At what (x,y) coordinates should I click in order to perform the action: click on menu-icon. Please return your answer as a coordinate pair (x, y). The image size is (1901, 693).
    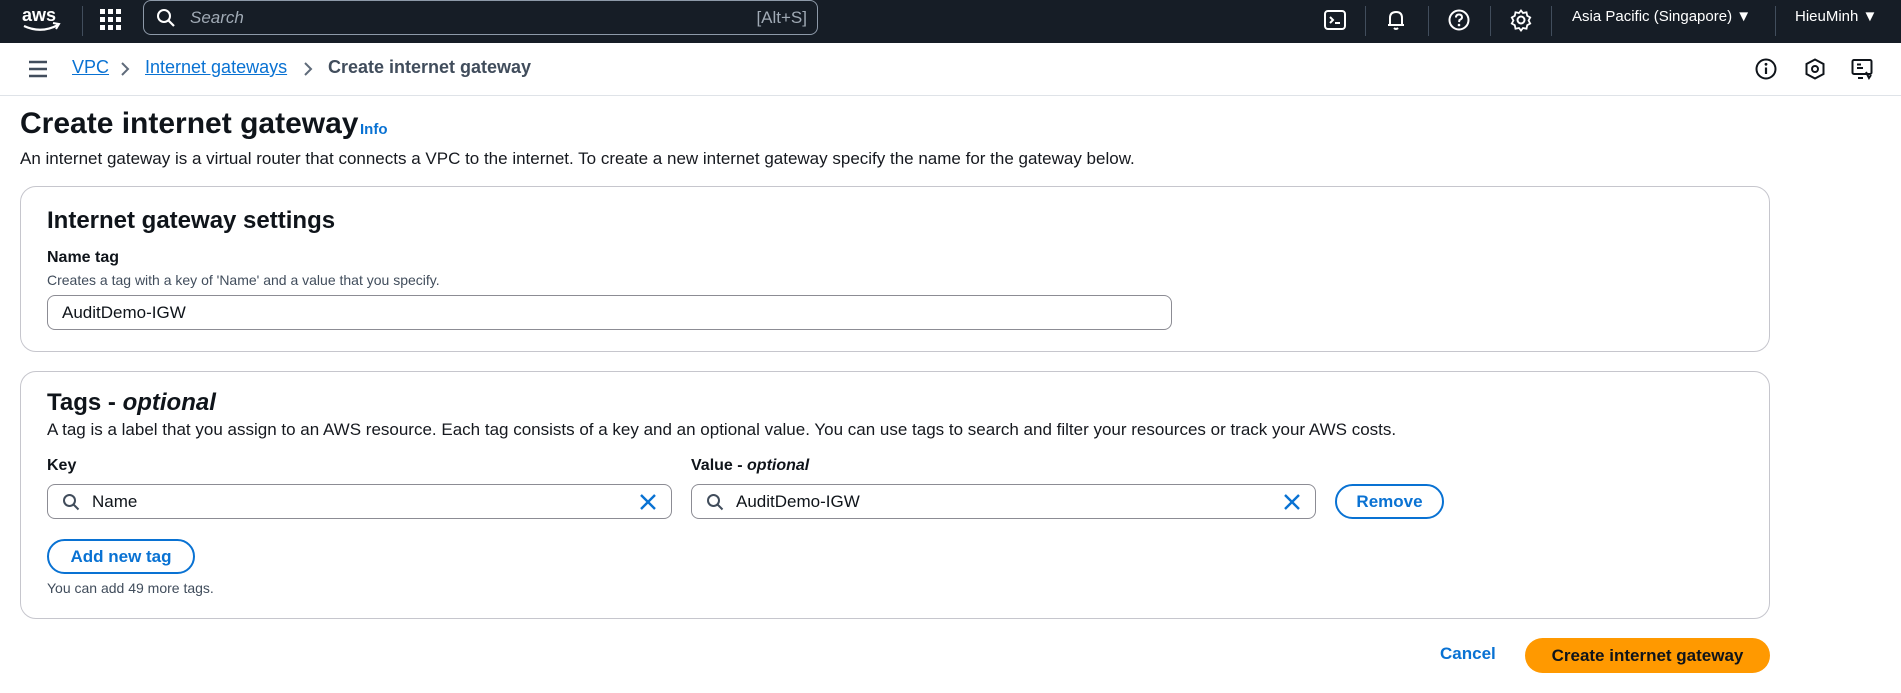
    Looking at the image, I should click on (38, 69).